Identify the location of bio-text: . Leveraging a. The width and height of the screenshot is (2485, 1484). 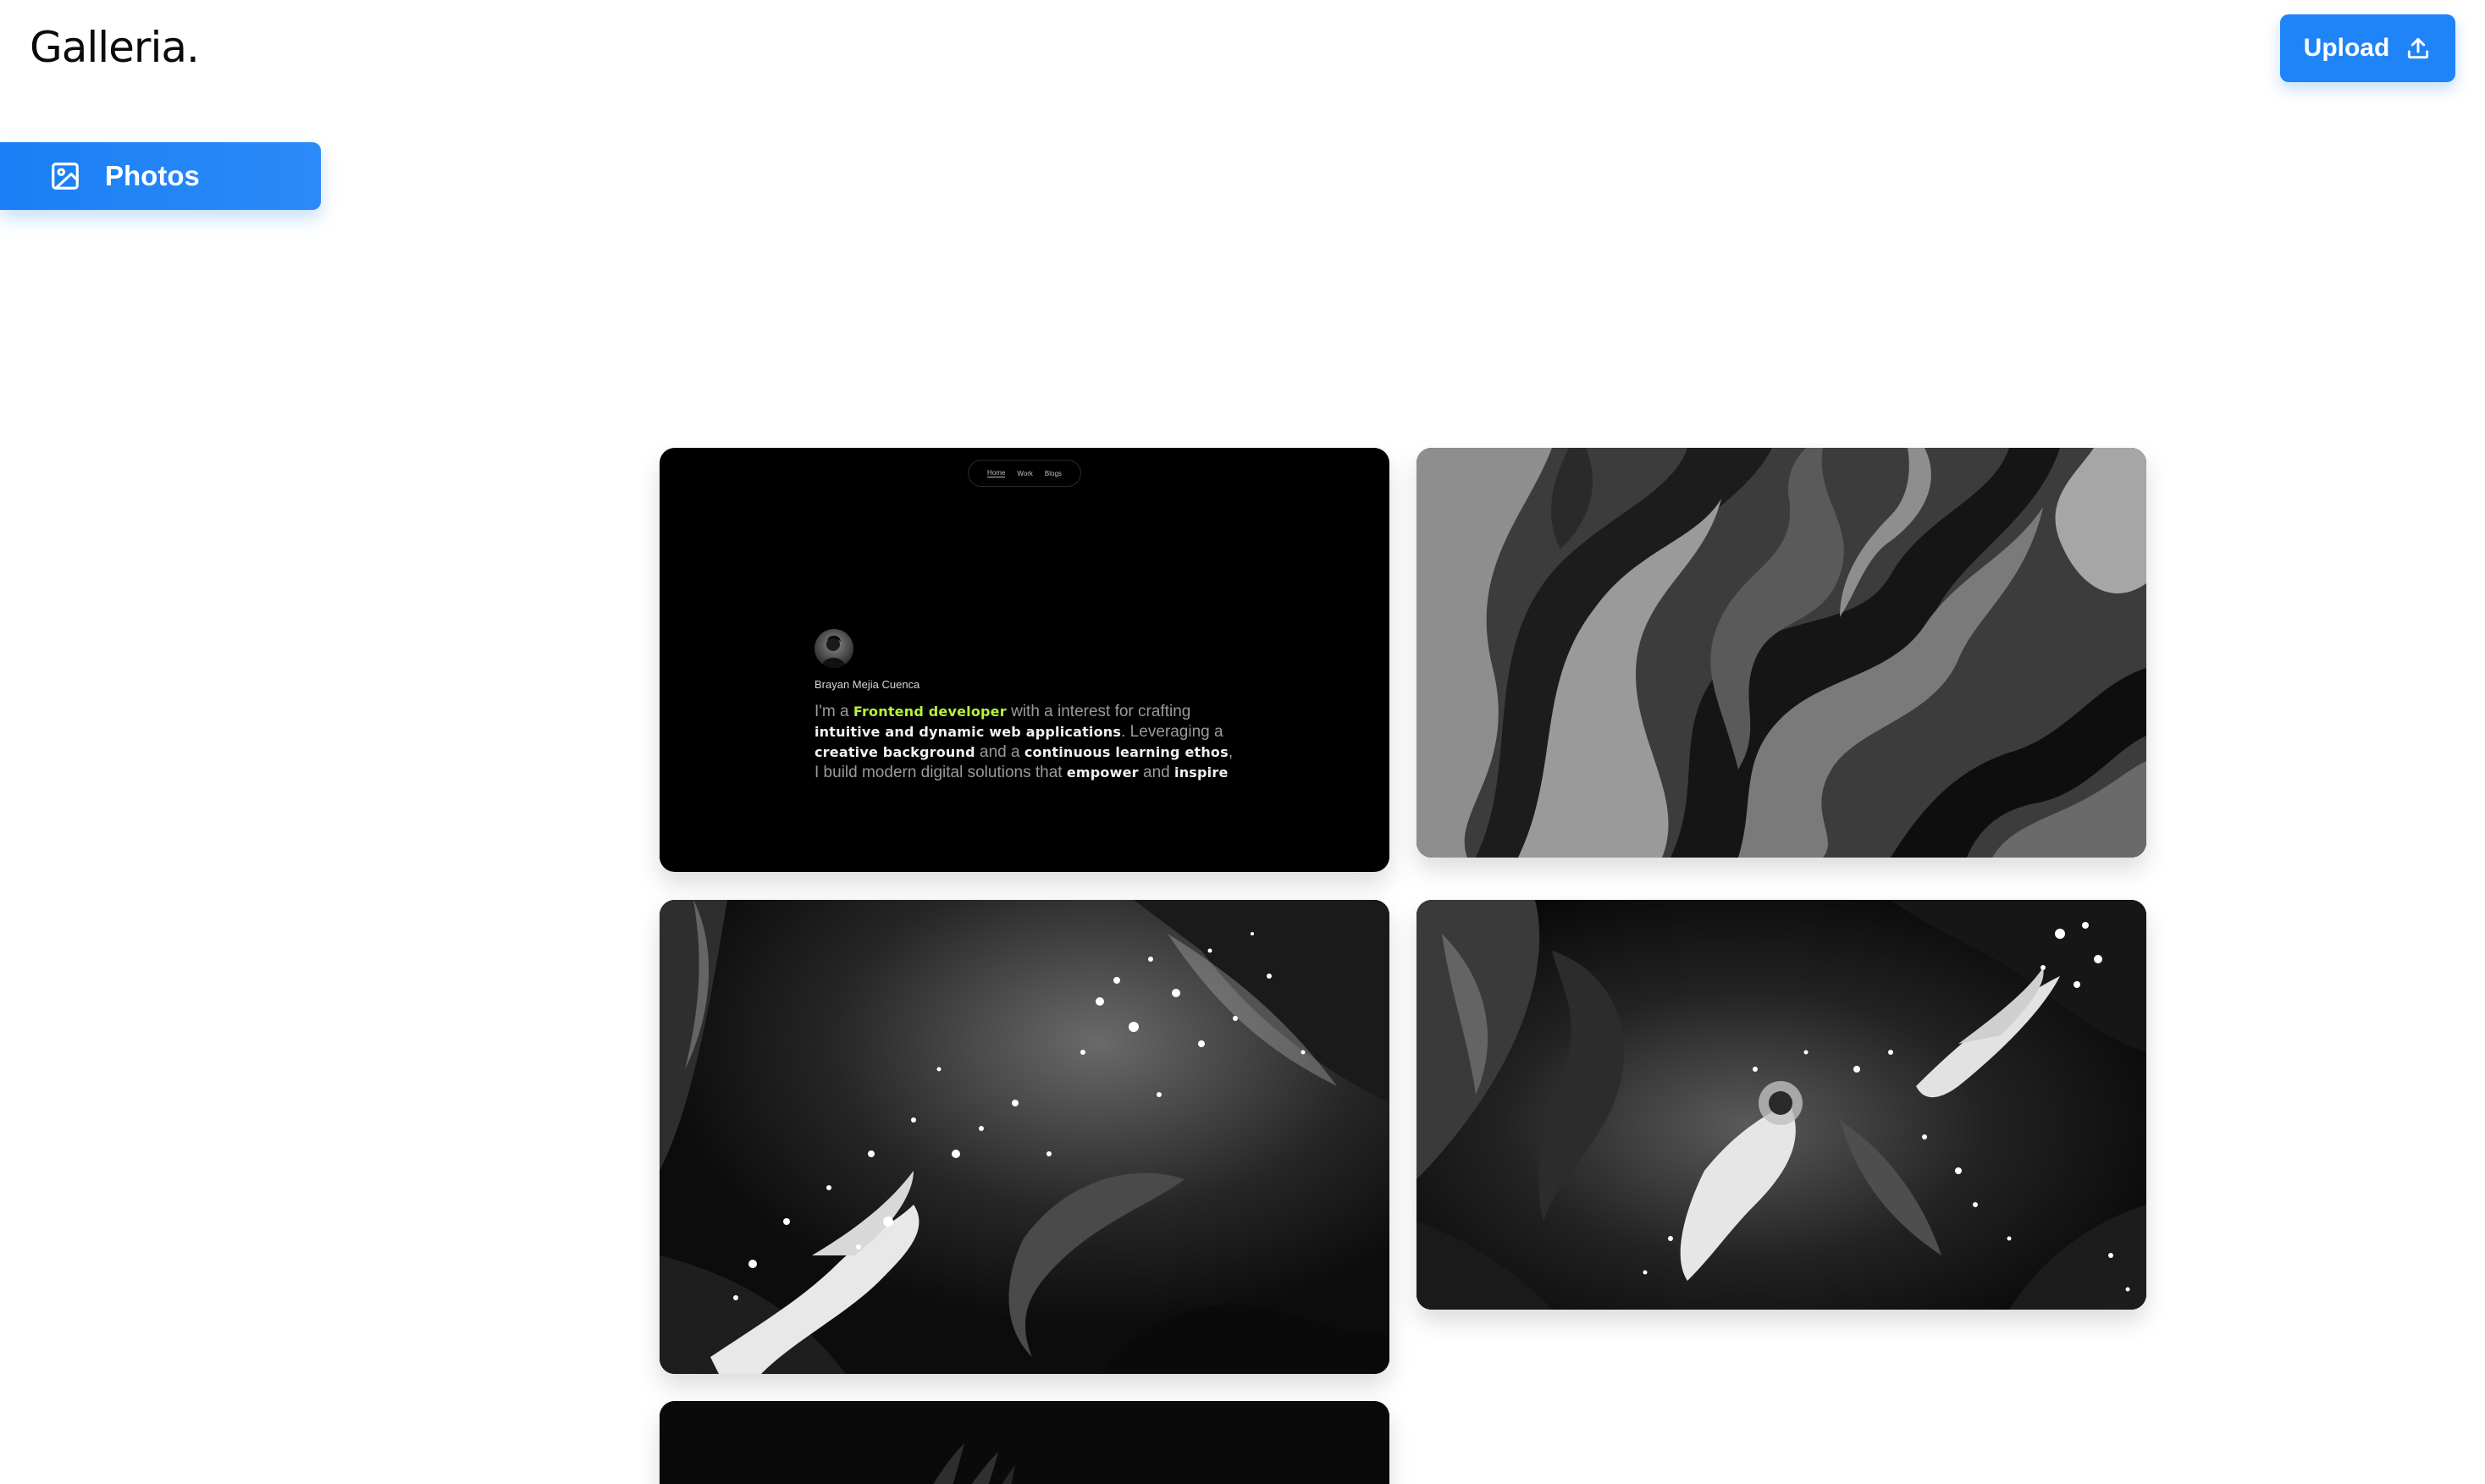
(1172, 732).